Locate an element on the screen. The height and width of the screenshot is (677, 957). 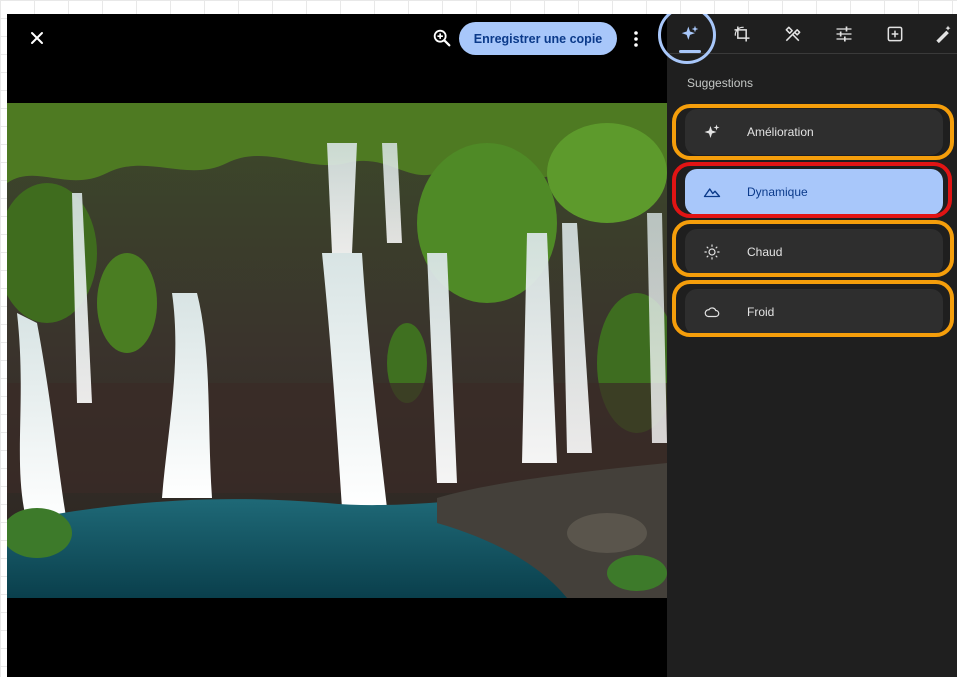
suggestion-label: Froid is located at coordinates (761, 312).